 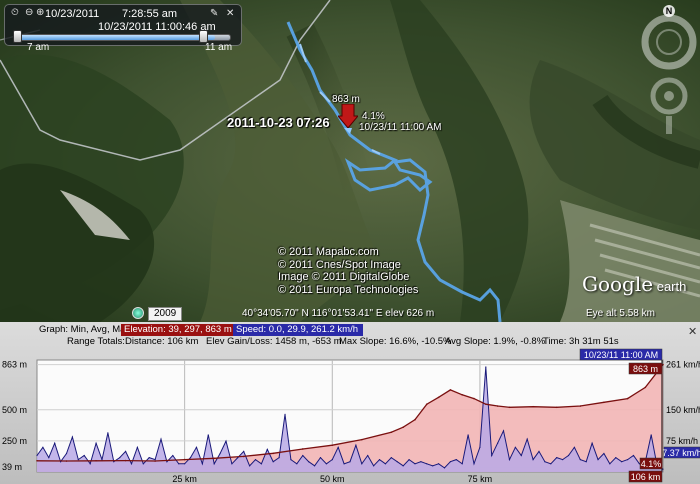 What do you see at coordinates (495, 341) in the screenshot?
I see `avg-slope: Avg Slope: 1.9%, -0.8%` at bounding box center [495, 341].